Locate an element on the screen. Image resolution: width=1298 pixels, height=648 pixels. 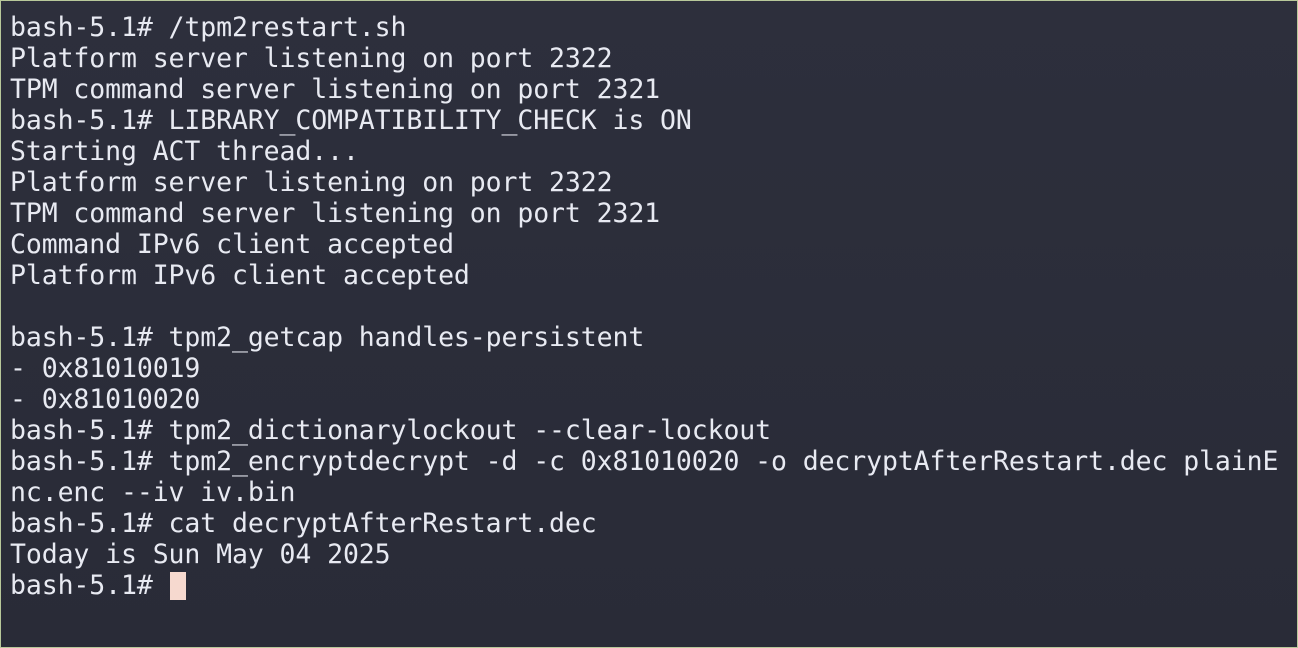
terminal-line: bash-5.1# /tpm2restart.sh is located at coordinates (208, 27).